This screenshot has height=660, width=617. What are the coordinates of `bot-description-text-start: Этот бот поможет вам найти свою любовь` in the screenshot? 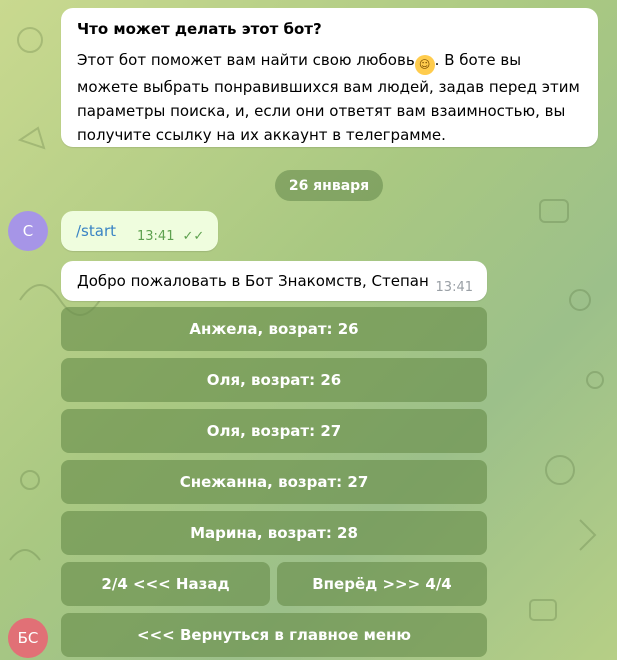 It's located at (246, 60).